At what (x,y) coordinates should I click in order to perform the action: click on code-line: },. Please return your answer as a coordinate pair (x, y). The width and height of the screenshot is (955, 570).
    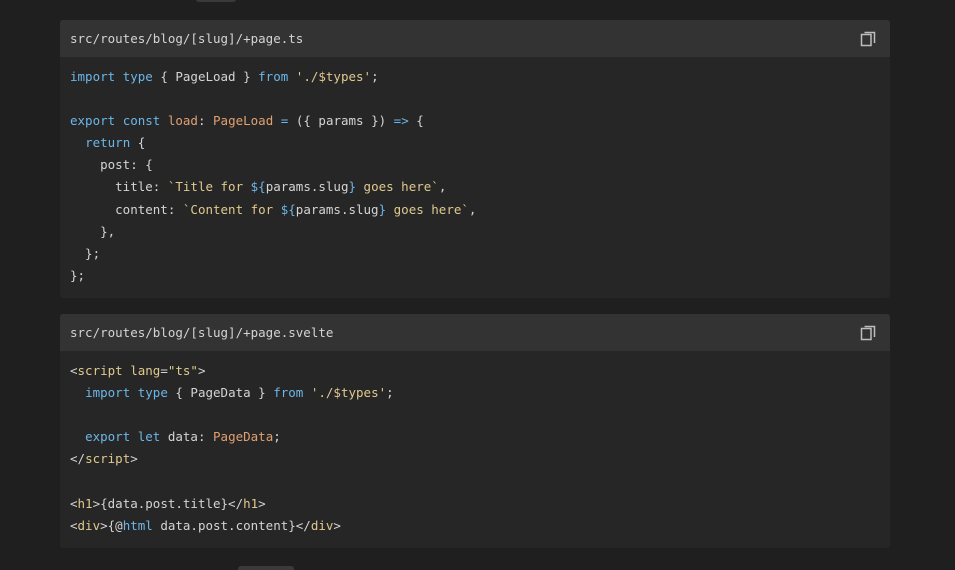
    Looking at the image, I should click on (475, 232).